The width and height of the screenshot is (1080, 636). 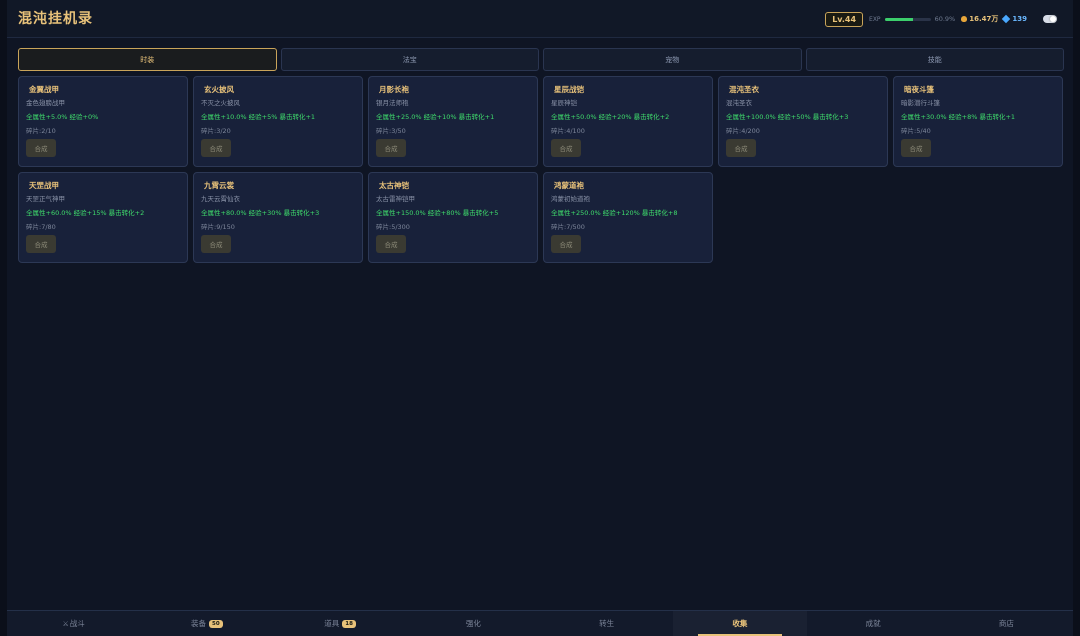 I want to click on card-bonus: 全属性+100.0% 经验+50% 暴击转化+3, so click(x=787, y=117).